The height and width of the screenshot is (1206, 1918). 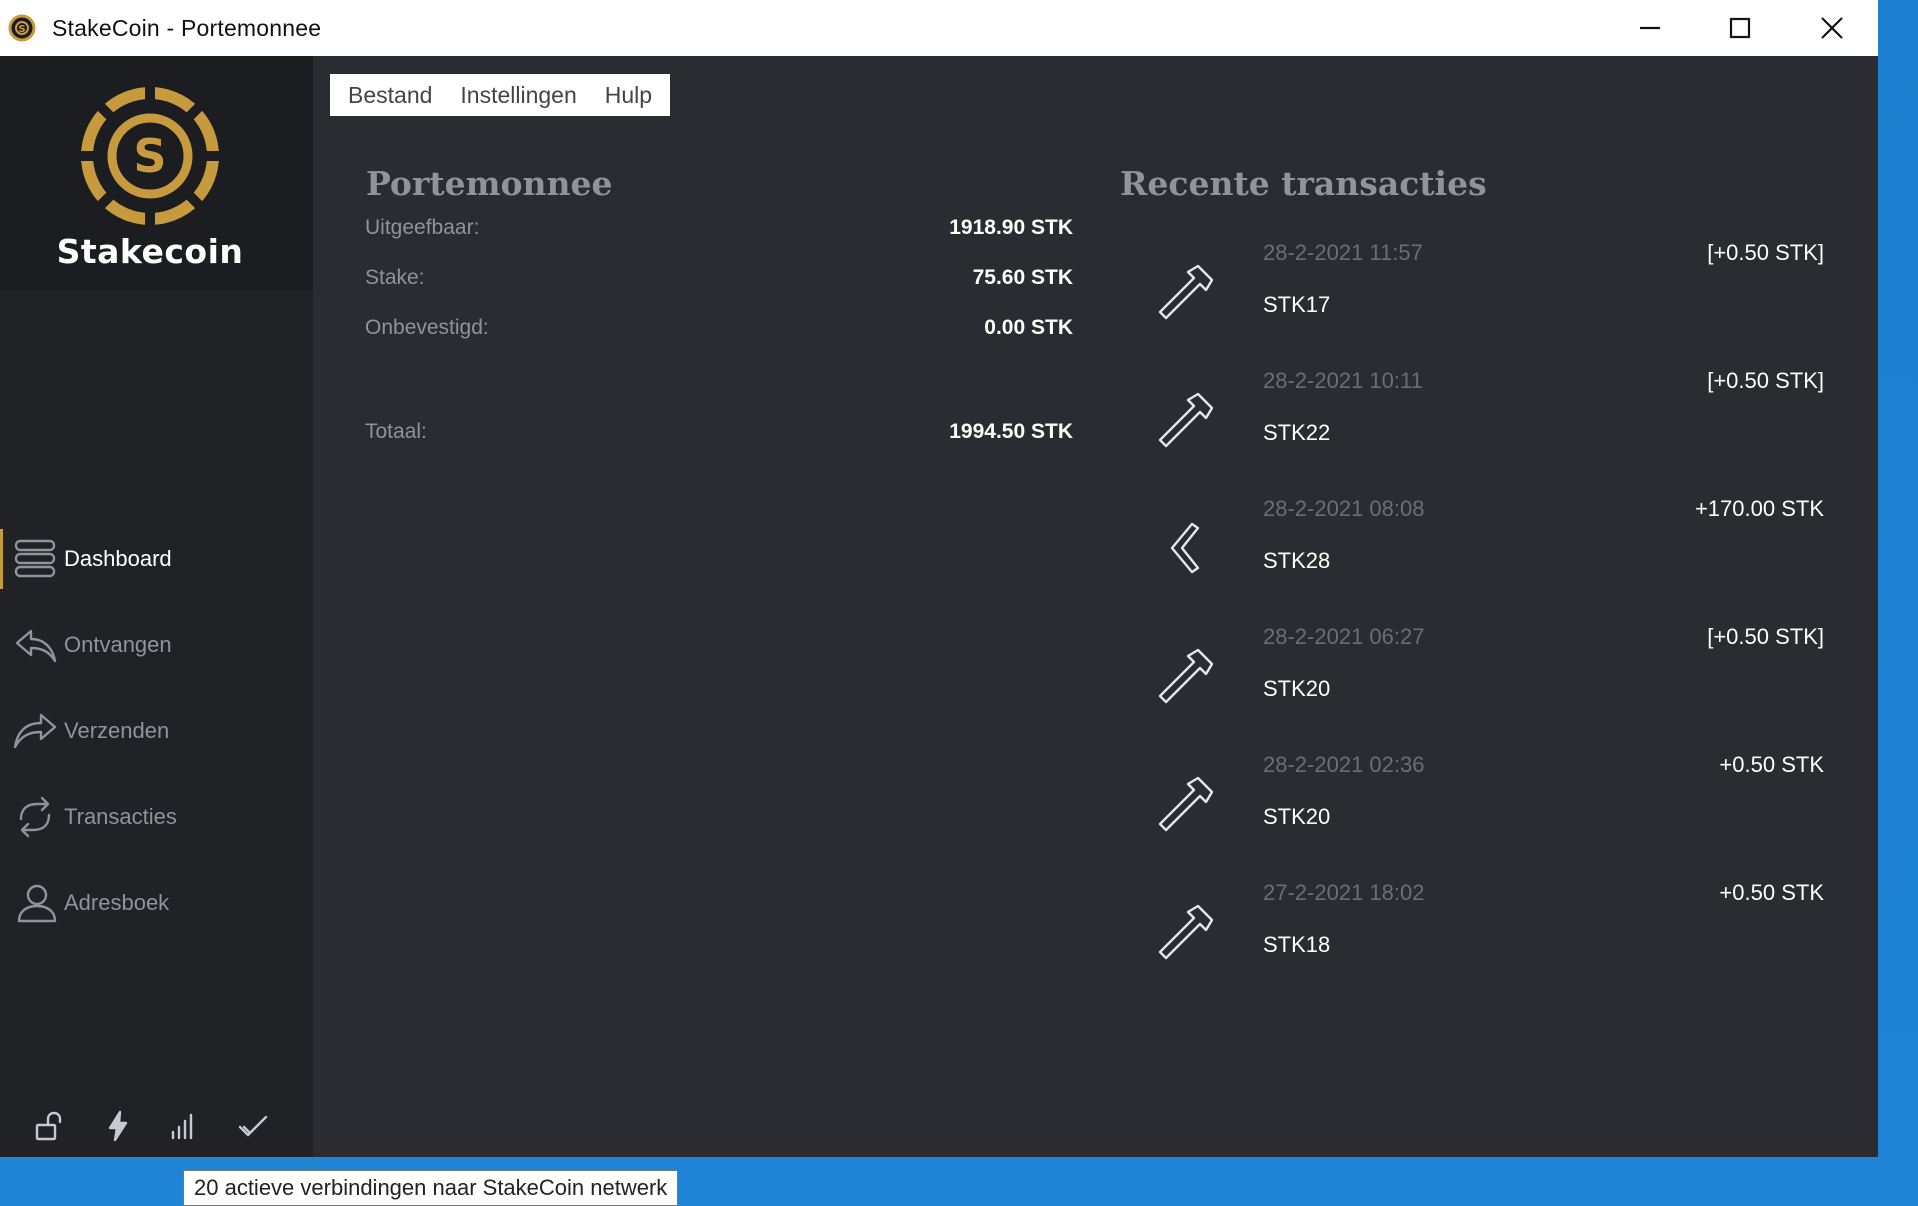 What do you see at coordinates (253, 1126) in the screenshot?
I see `synced-check-icon` at bounding box center [253, 1126].